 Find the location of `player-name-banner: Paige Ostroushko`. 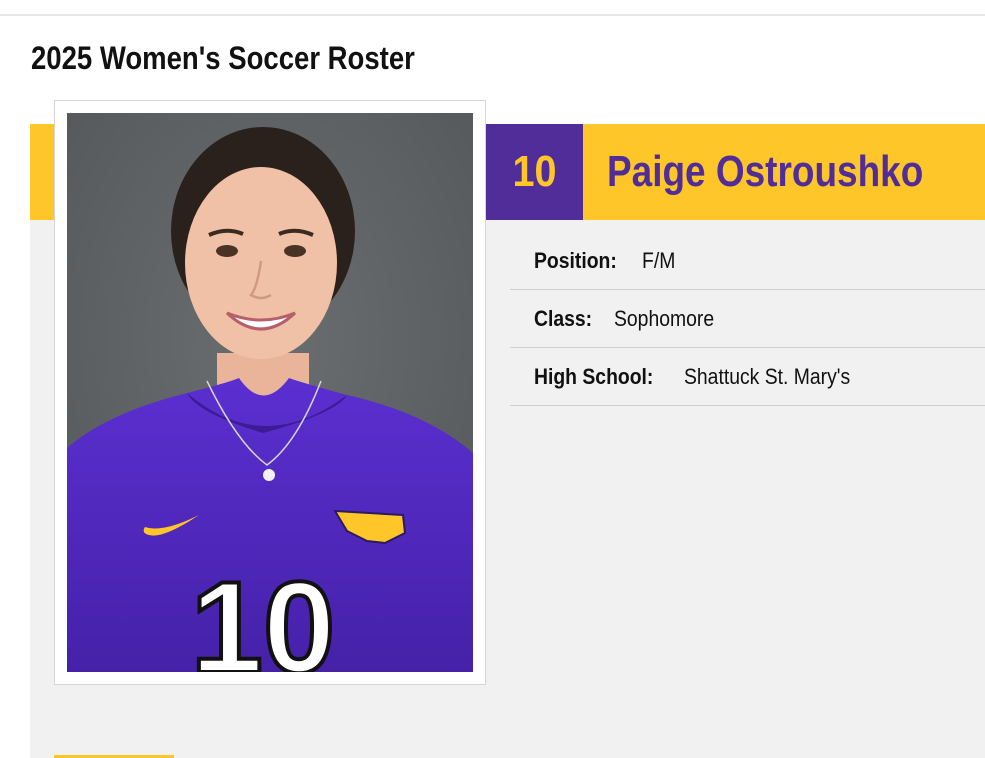

player-name-banner: Paige Ostroushko is located at coordinates (784, 172).